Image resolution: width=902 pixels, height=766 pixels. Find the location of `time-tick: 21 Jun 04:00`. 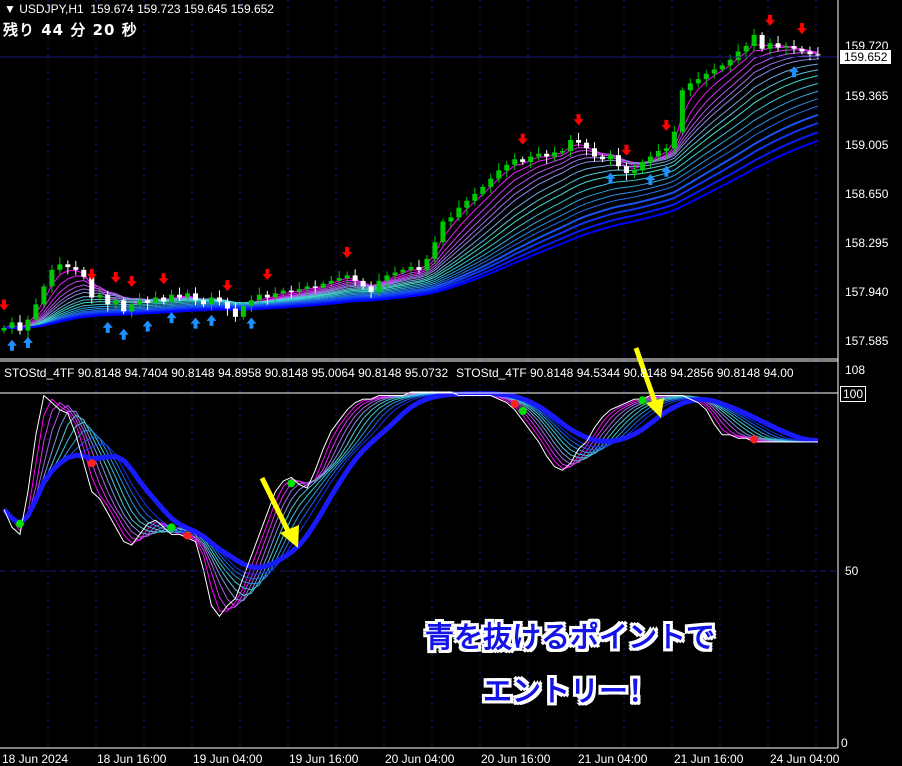

time-tick: 21 Jun 04:00 is located at coordinates (613, 759).